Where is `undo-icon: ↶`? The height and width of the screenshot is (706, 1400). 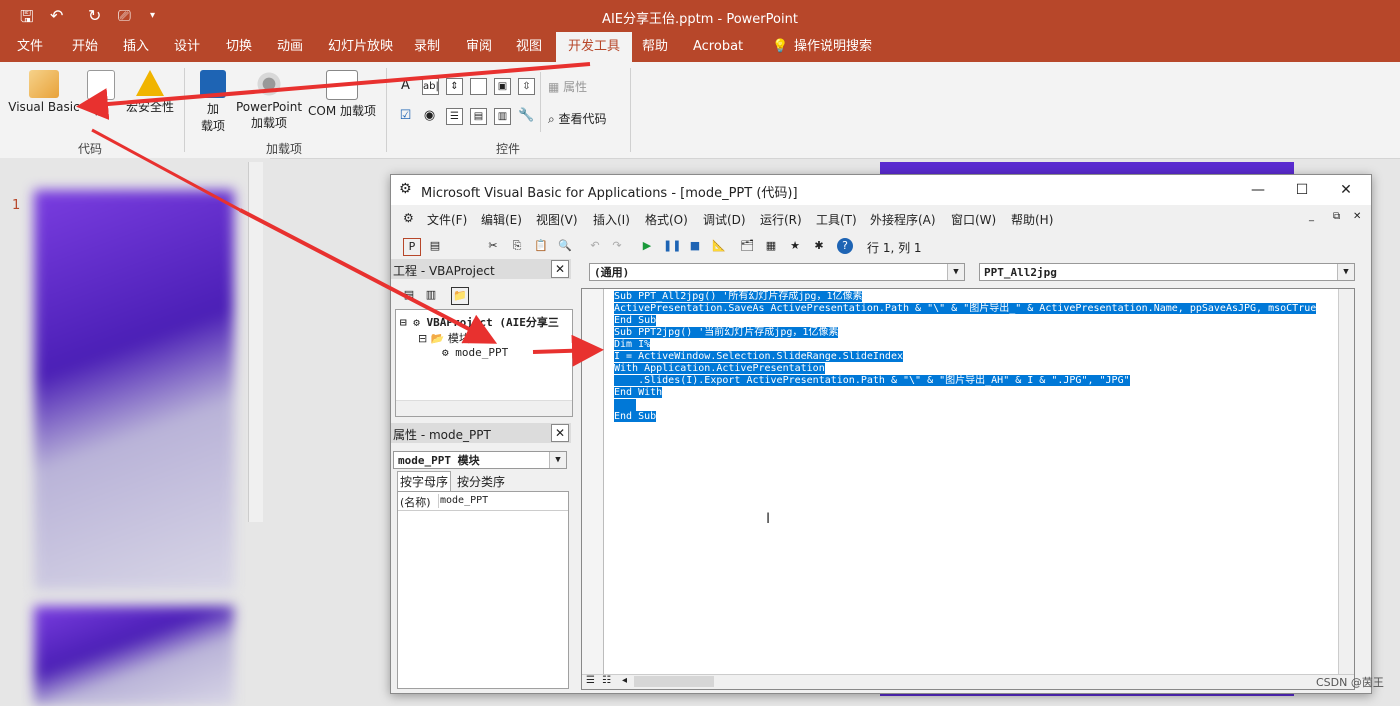
undo-icon: ↶ is located at coordinates (595, 246).